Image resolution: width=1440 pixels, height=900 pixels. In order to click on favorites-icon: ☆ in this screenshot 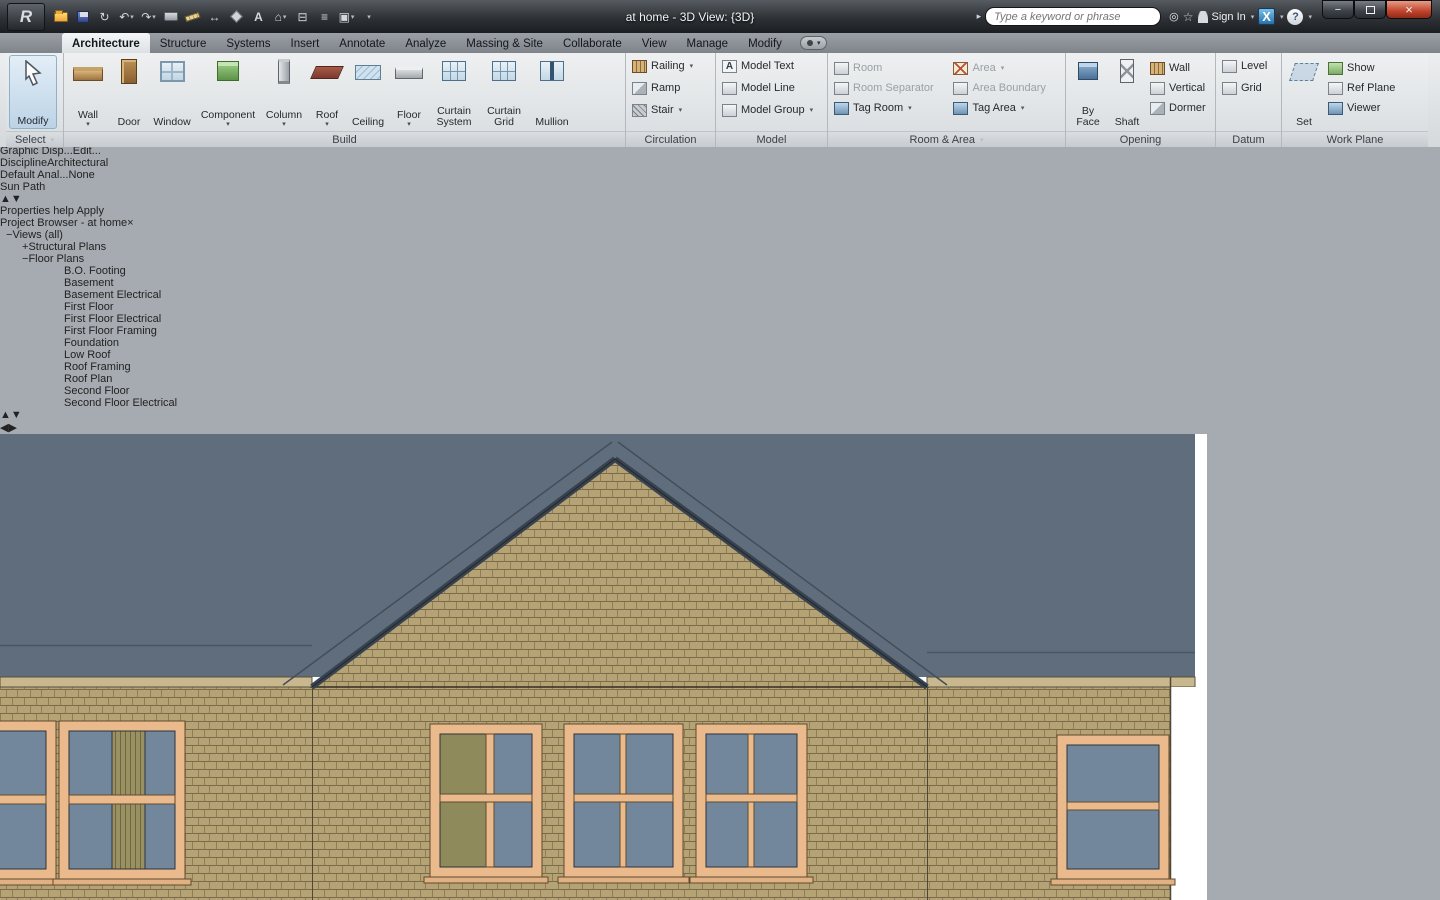, I will do `click(1188, 17)`.